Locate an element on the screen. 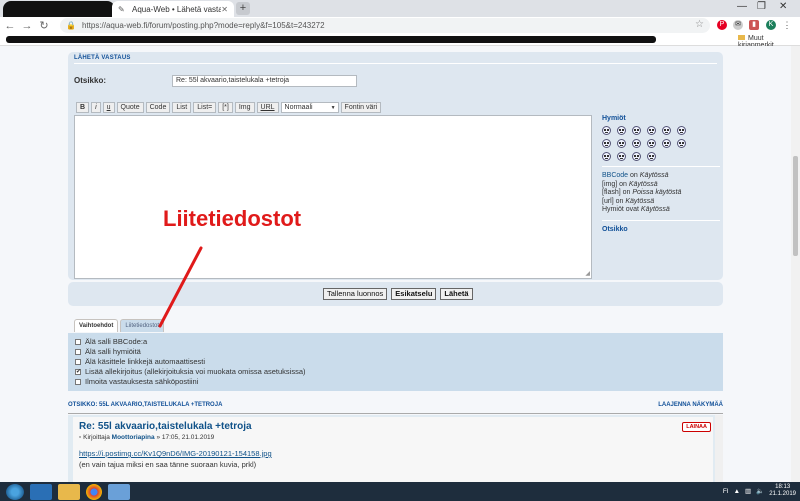 The width and height of the screenshot is (800, 501). maximize-icon: ❐ is located at coordinates (761, 6).